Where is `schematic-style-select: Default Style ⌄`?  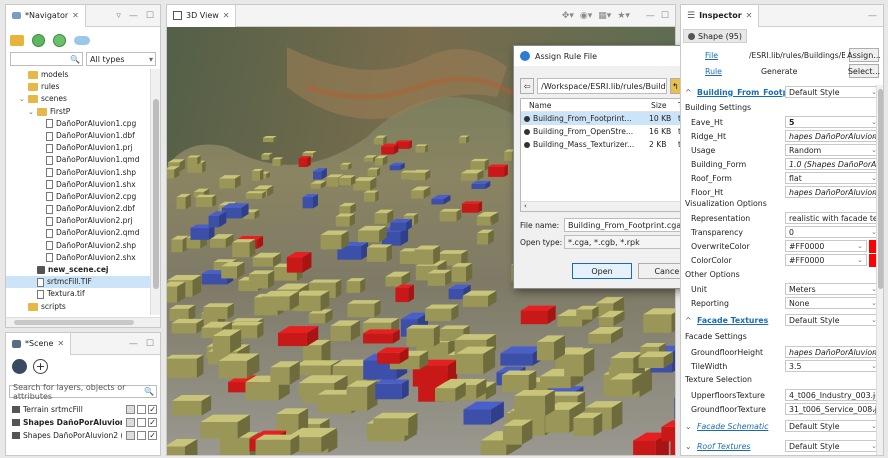 schematic-style-select: Default Style ⌄ is located at coordinates (833, 426).